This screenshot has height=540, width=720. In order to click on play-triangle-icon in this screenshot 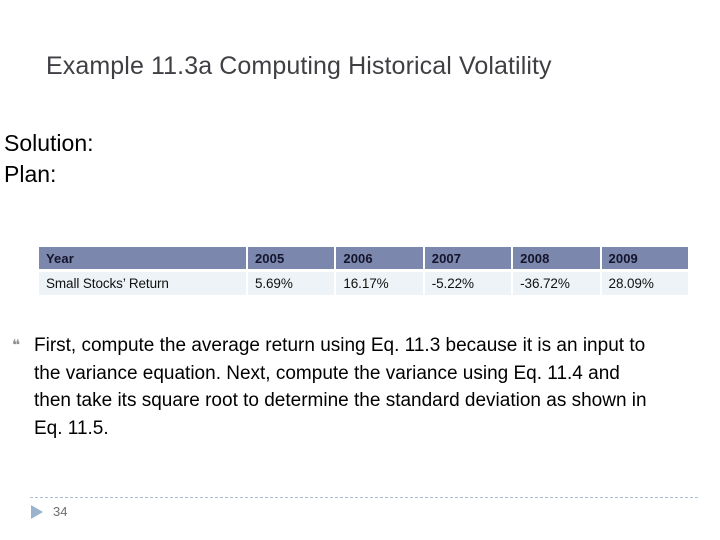, I will do `click(37, 512)`.